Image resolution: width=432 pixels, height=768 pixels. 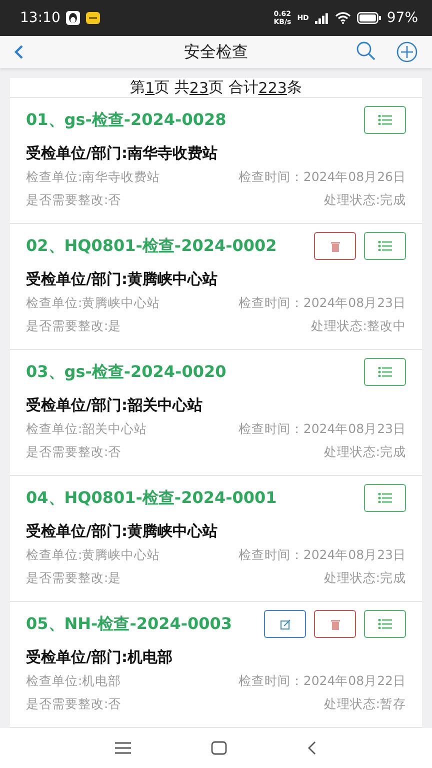 What do you see at coordinates (322, 177) in the screenshot?
I see `inspection-date: 检查时间：2024年08月26日` at bounding box center [322, 177].